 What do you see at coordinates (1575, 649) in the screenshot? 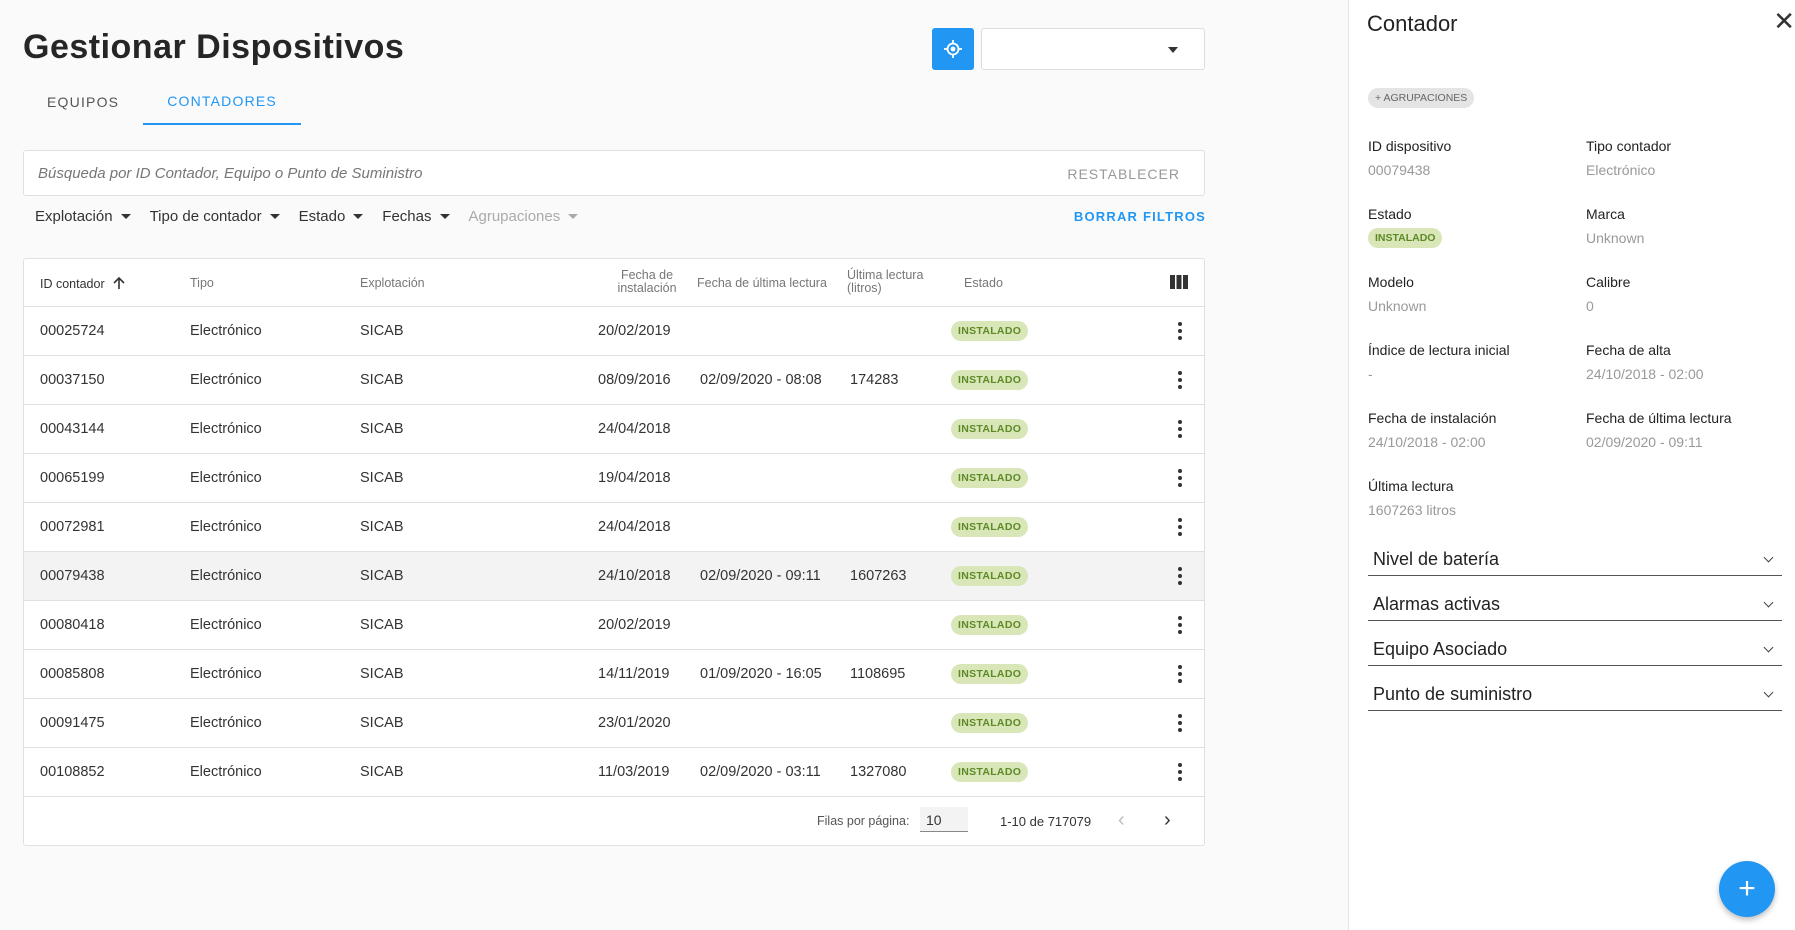
I see `accordion-equipo: Equipo Asociado` at bounding box center [1575, 649].